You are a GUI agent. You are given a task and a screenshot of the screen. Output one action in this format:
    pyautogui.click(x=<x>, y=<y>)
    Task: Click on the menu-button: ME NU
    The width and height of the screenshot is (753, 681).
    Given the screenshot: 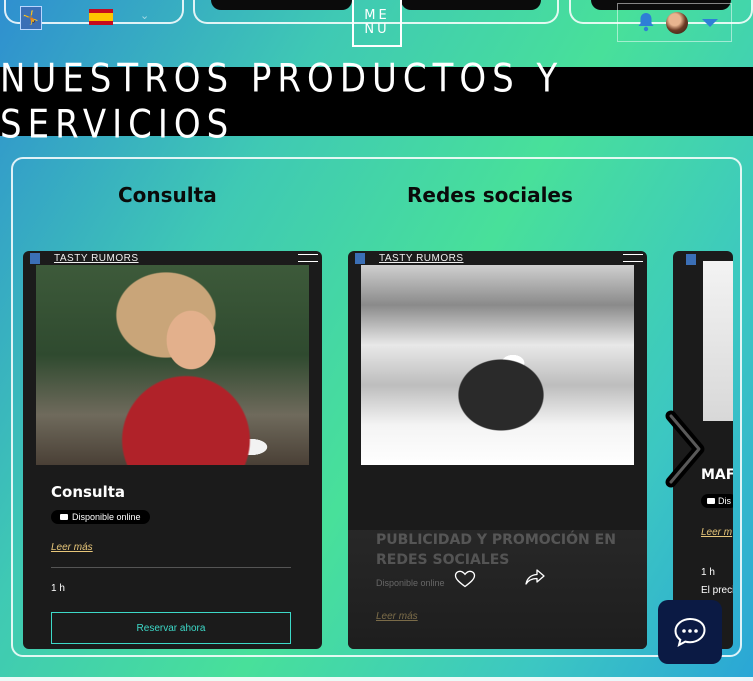 What is the action you would take?
    pyautogui.click(x=377, y=23)
    